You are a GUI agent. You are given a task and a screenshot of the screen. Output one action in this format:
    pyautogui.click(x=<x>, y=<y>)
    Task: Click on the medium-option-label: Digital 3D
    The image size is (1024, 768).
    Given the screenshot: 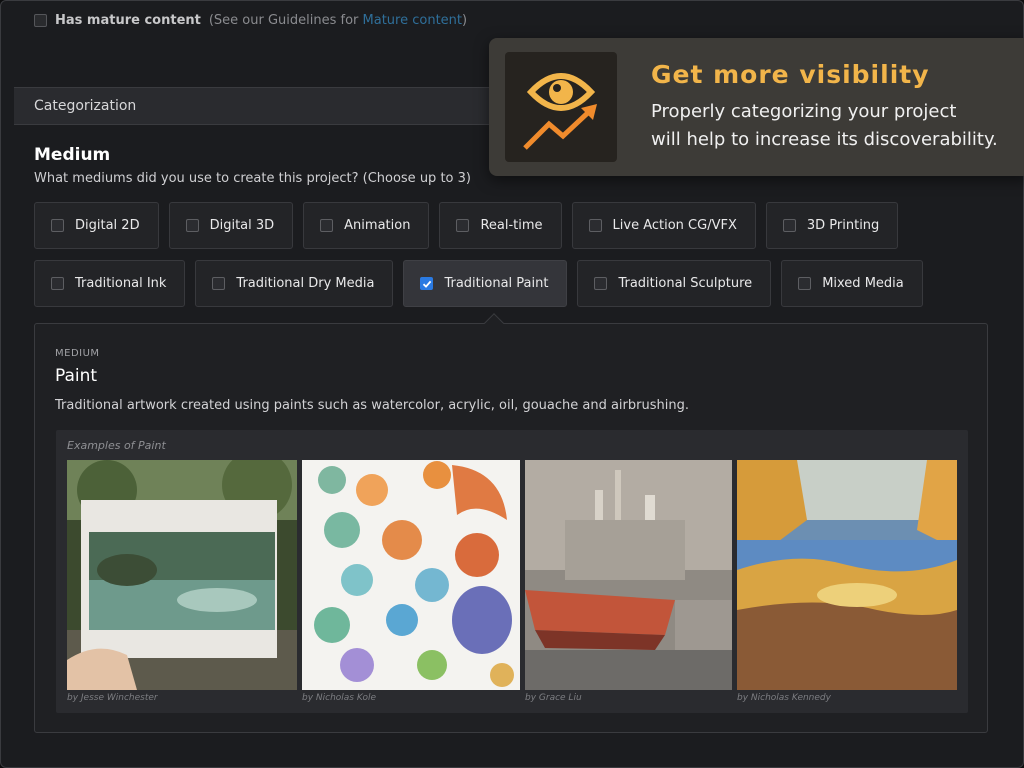 What is the action you would take?
    pyautogui.click(x=242, y=225)
    